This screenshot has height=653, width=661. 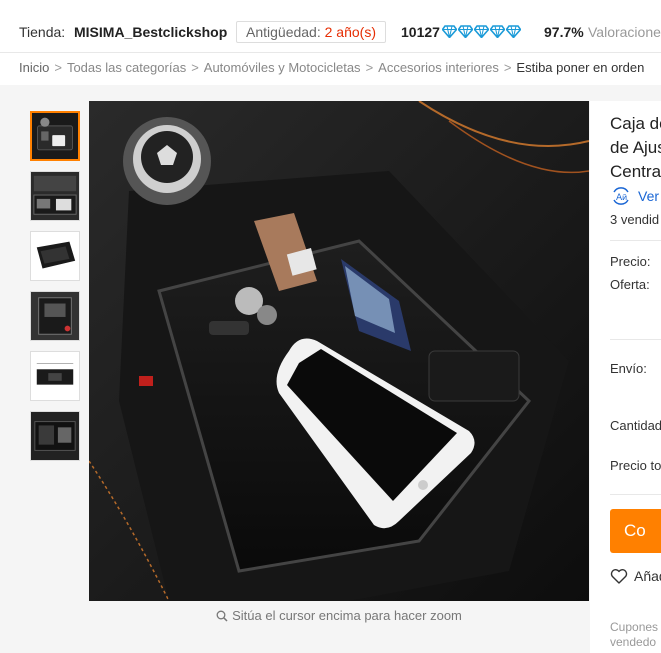 I want to click on seller-coupons: Cupones vendedo, so click(x=635, y=635).